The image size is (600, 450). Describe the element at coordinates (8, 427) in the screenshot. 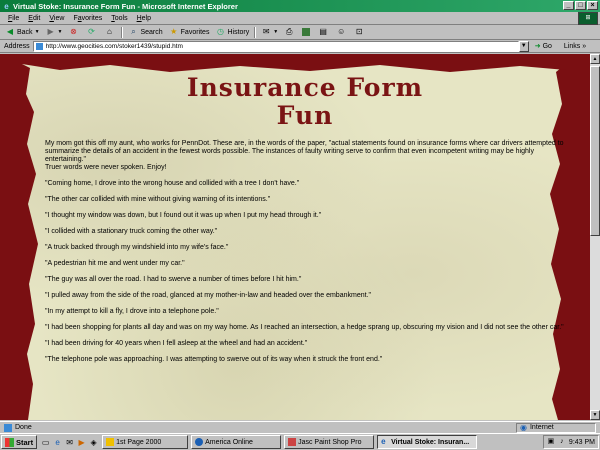

I see `page-status-icon` at that location.